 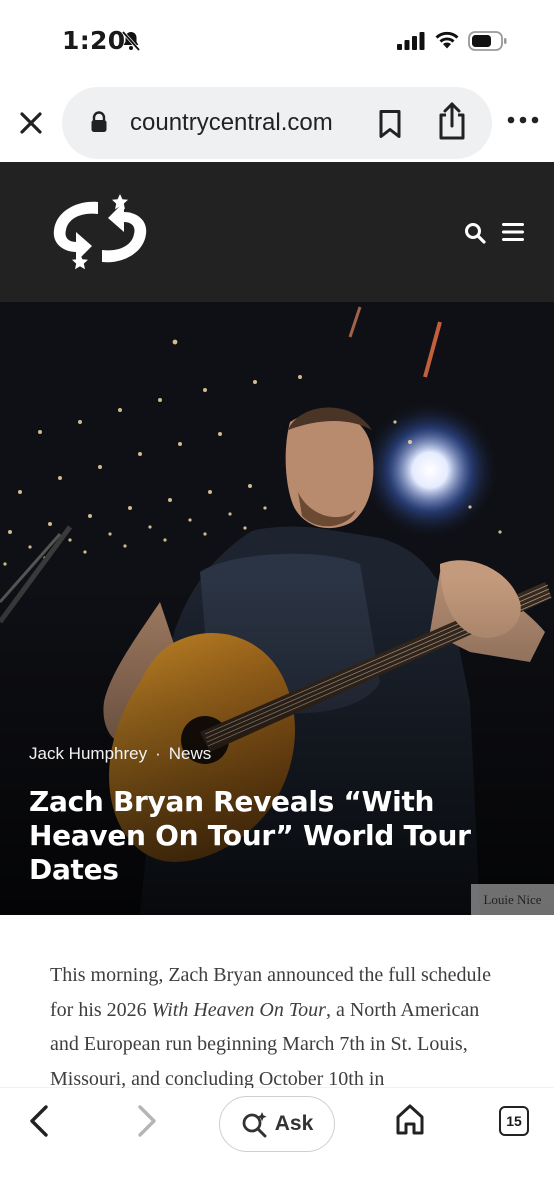 I want to click on address-bar: countrycentral.com, so click(x=277, y=123).